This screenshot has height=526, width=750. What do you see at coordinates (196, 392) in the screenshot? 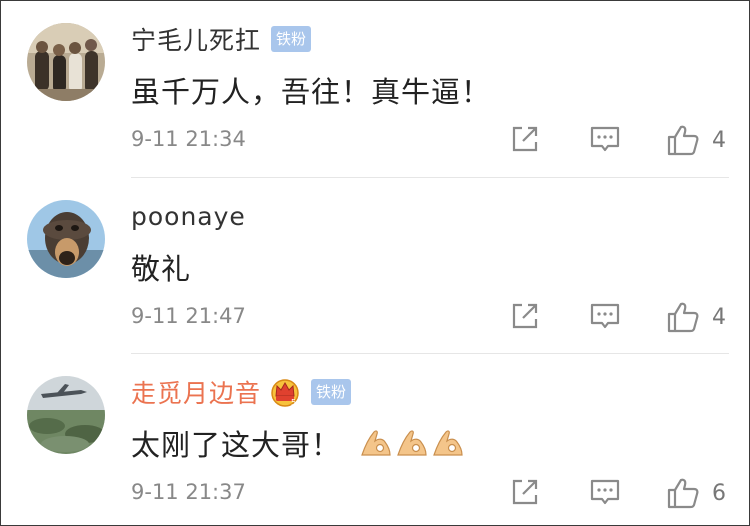
I see `username: 走觅月边音` at bounding box center [196, 392].